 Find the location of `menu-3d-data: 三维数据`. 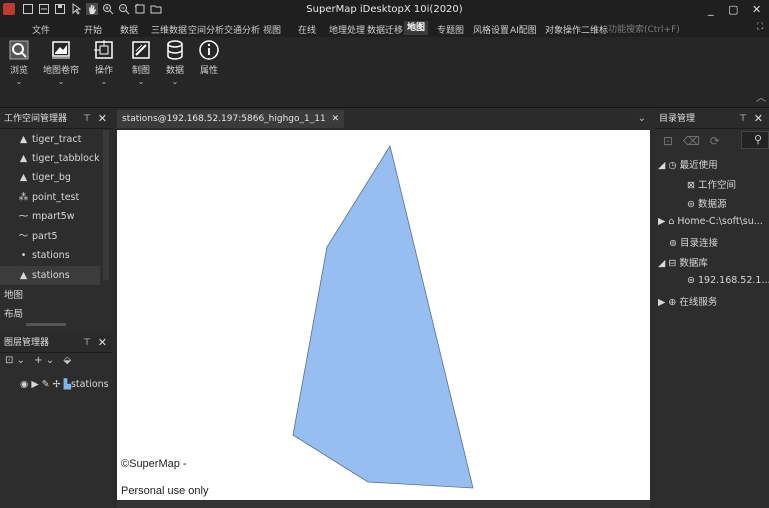

menu-3d-data: 三维数据 is located at coordinates (169, 29).